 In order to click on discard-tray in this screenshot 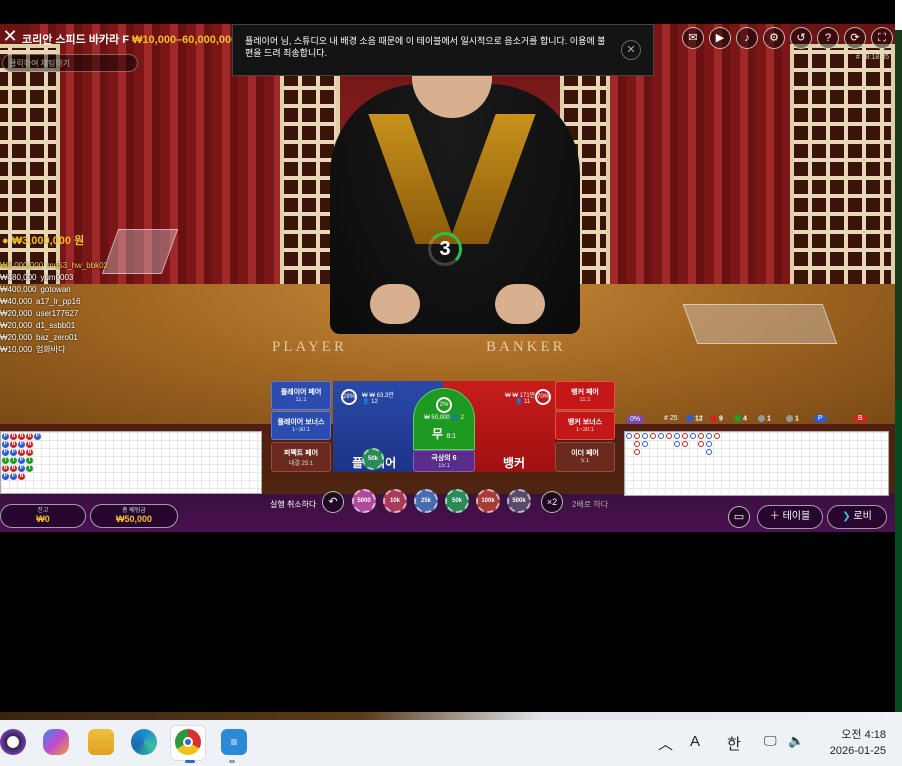, I will do `click(760, 324)`.